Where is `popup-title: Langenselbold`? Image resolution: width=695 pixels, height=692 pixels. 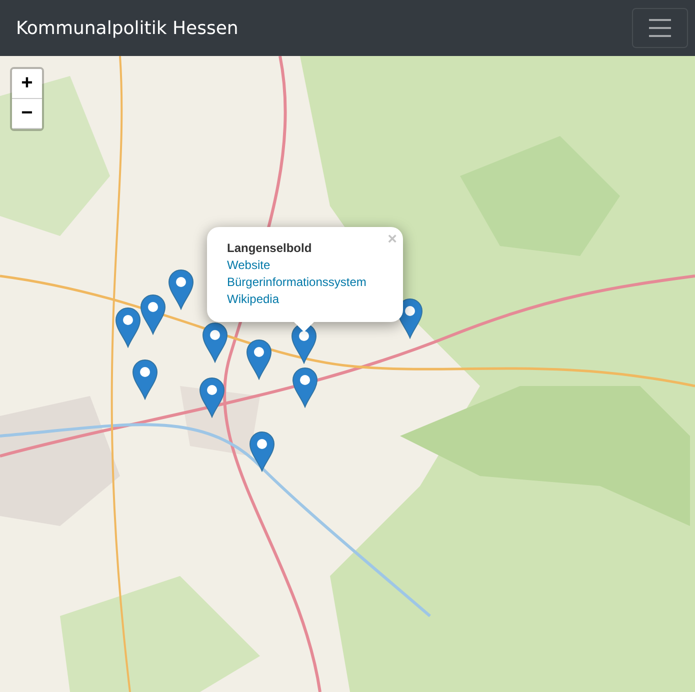 popup-title: Langenselbold is located at coordinates (270, 248).